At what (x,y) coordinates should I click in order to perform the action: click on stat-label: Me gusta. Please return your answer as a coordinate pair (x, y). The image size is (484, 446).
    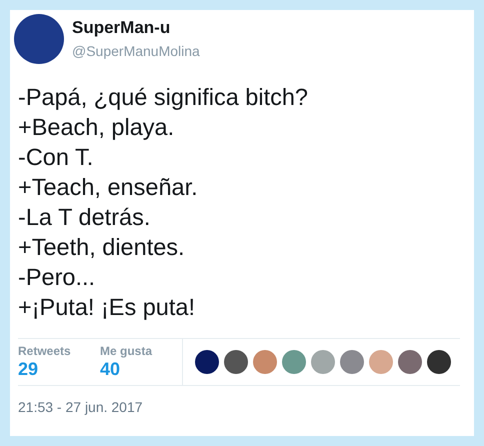
    Looking at the image, I should click on (126, 351).